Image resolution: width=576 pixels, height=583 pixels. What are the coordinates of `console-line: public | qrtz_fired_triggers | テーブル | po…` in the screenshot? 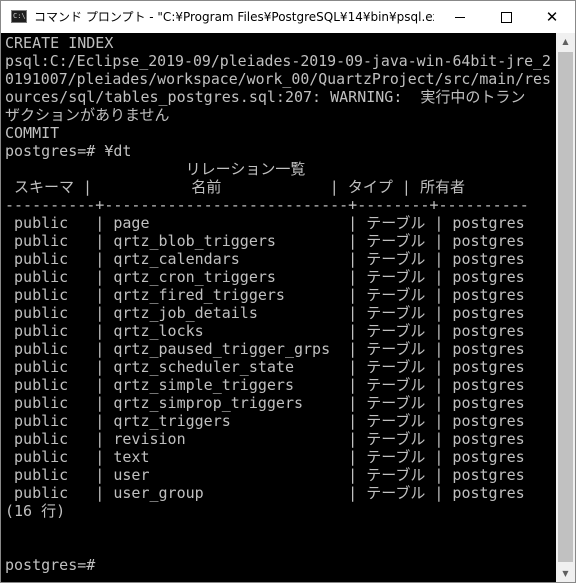 It's located at (265, 295).